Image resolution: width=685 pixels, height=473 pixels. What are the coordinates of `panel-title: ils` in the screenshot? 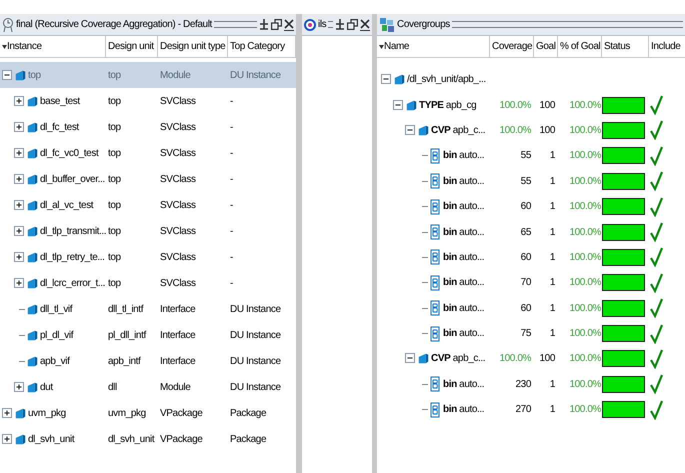 It's located at (322, 25).